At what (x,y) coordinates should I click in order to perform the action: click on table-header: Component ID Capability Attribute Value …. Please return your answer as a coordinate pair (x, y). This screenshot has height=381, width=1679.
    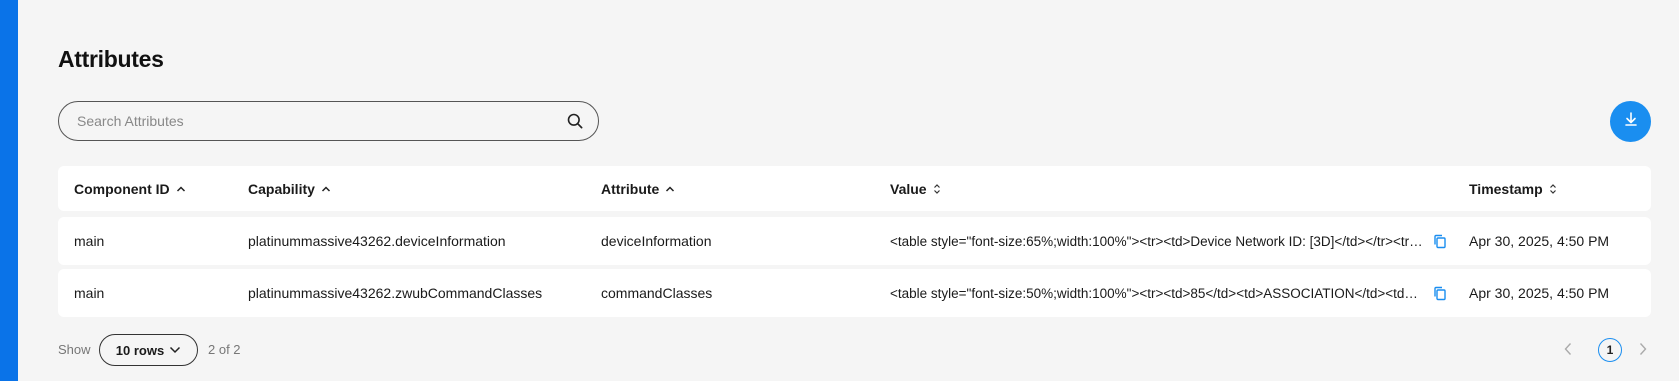
    Looking at the image, I should click on (854, 188).